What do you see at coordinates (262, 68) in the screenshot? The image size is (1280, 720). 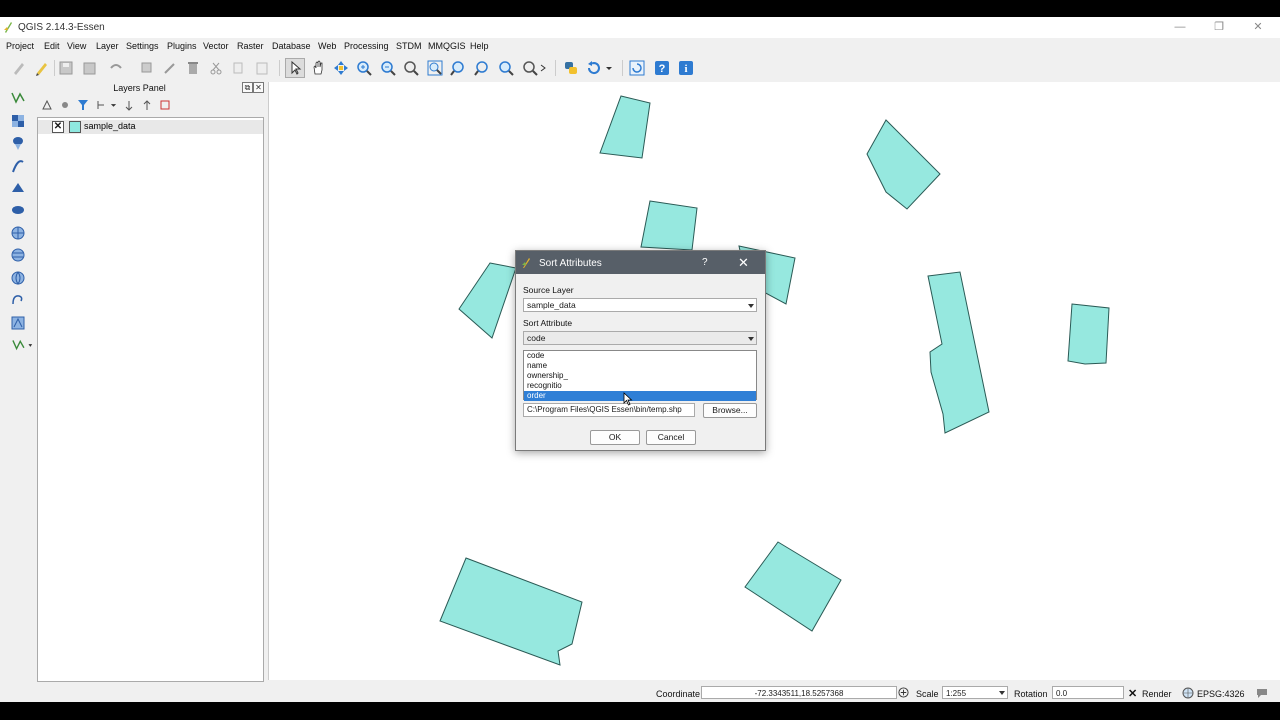 I see `paste-icon` at bounding box center [262, 68].